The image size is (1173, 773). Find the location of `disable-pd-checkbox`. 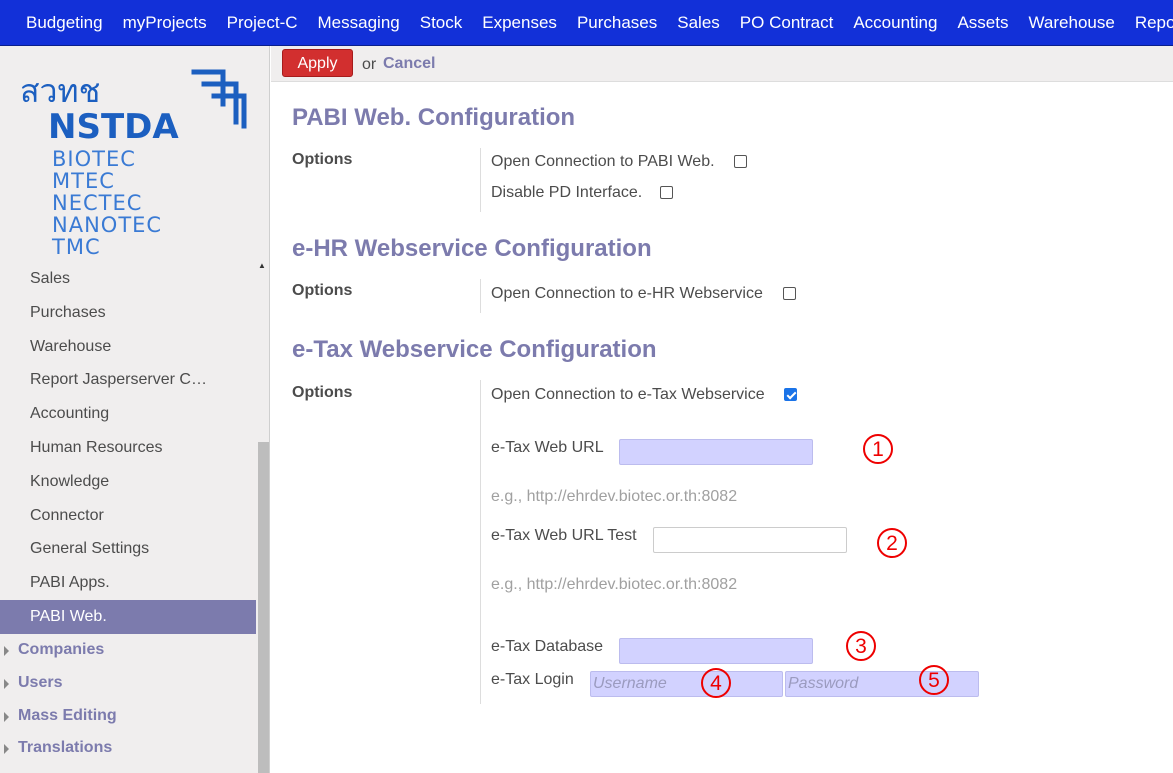

disable-pd-checkbox is located at coordinates (666, 192).